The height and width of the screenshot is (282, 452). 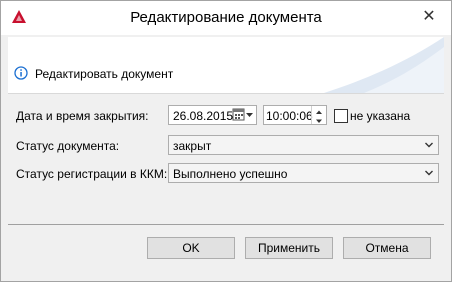 I want to click on calendar-dropdown-icon, so click(x=243, y=115).